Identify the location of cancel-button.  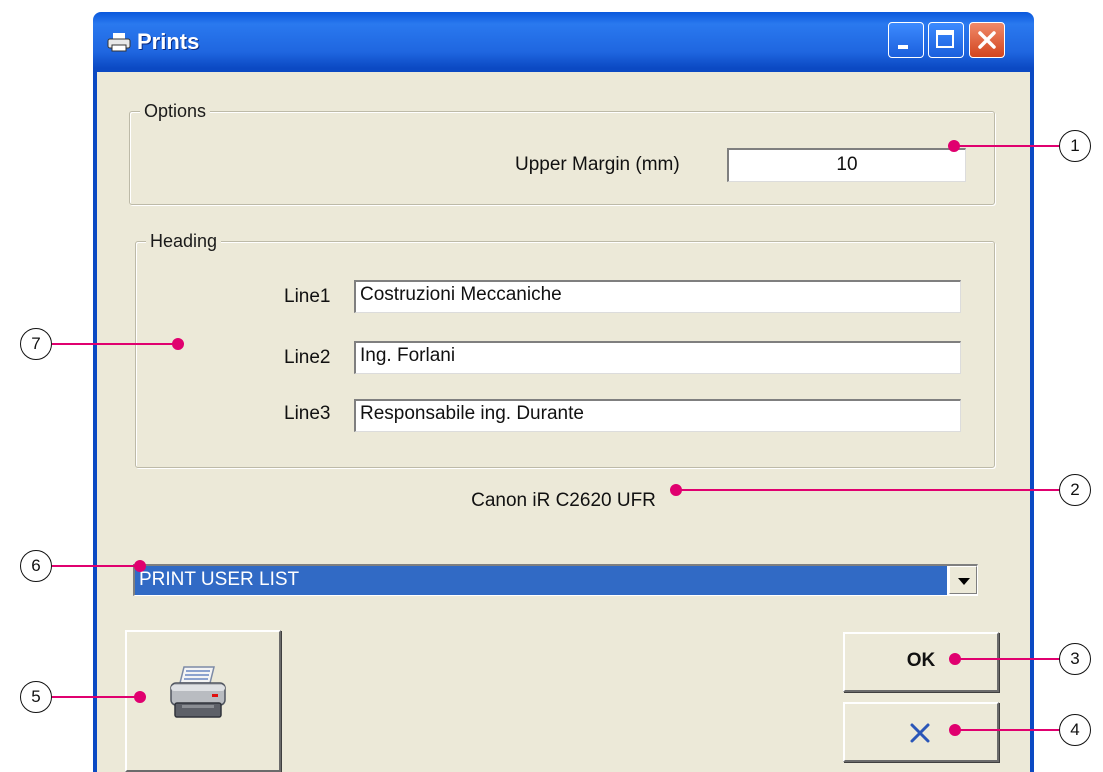
(921, 732).